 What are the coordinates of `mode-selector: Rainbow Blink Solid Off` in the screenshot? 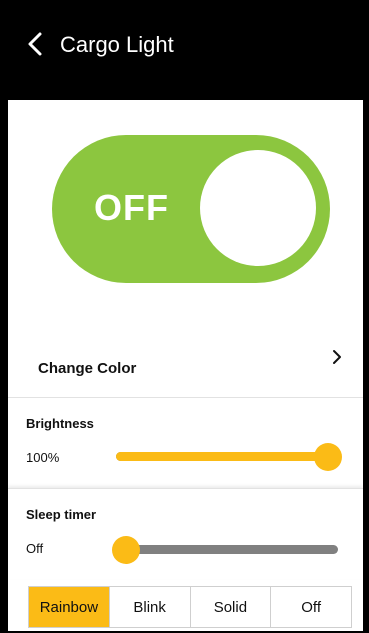 It's located at (190, 607).